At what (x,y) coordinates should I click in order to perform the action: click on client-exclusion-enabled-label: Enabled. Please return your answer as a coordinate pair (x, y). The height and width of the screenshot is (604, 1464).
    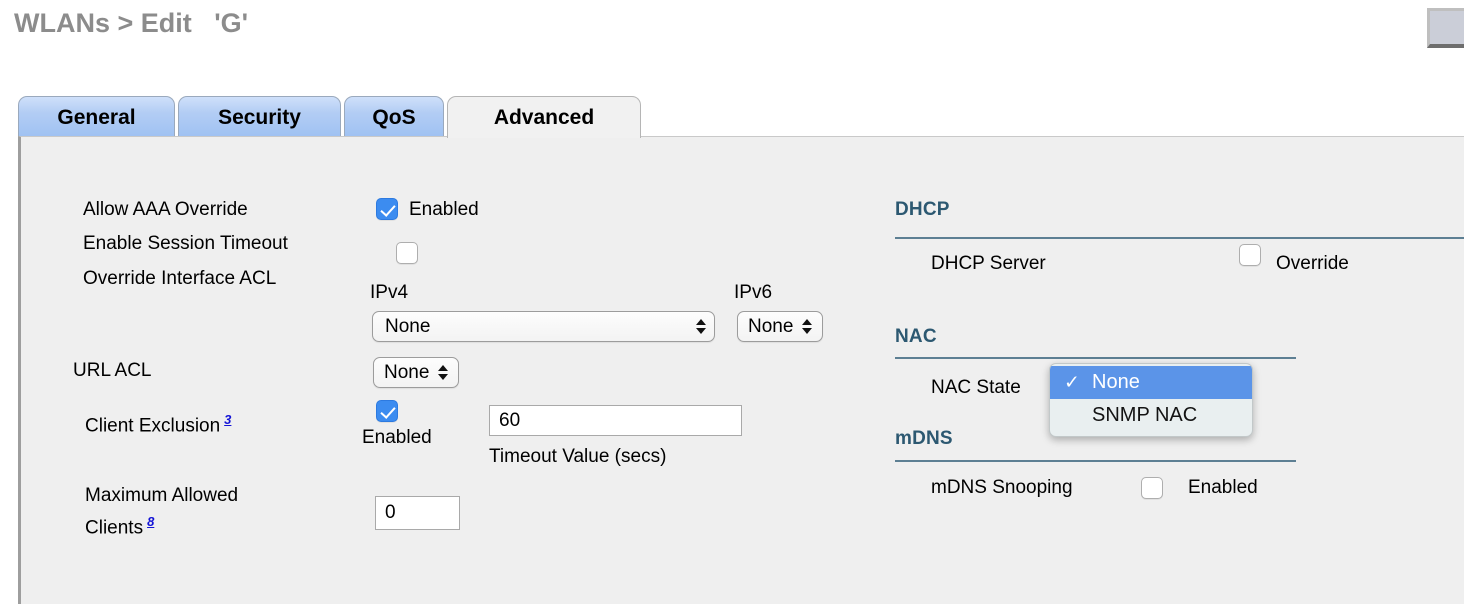
    Looking at the image, I should click on (397, 437).